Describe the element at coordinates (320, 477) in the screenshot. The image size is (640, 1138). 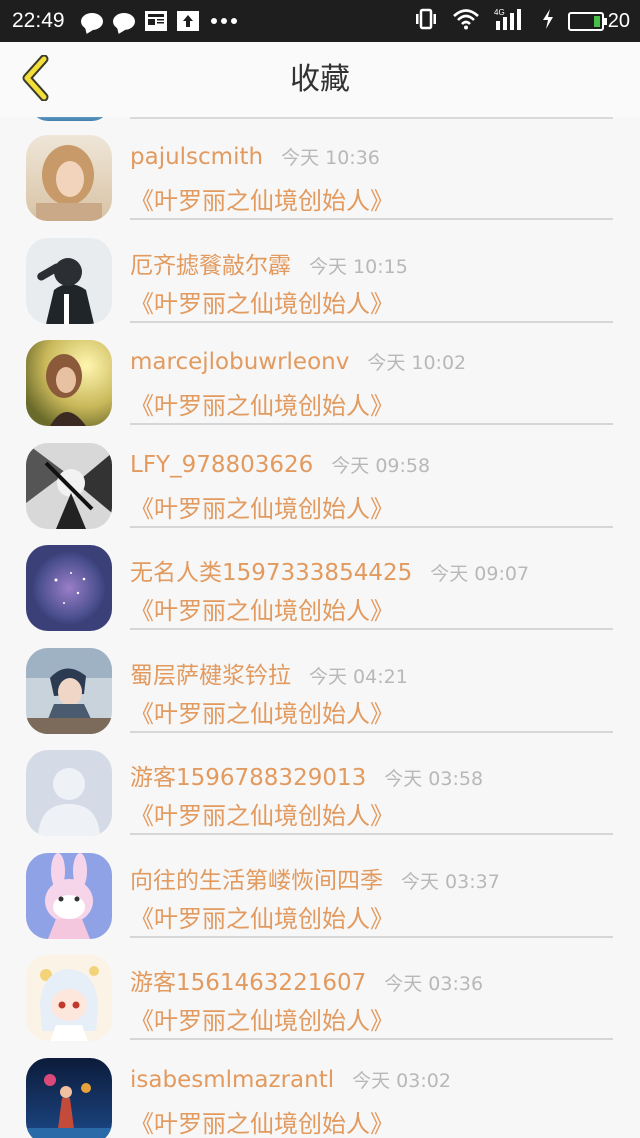
I see `list-item: LFY_978803626 今天 09:58 《叶罗丽之仙境创始人》` at that location.